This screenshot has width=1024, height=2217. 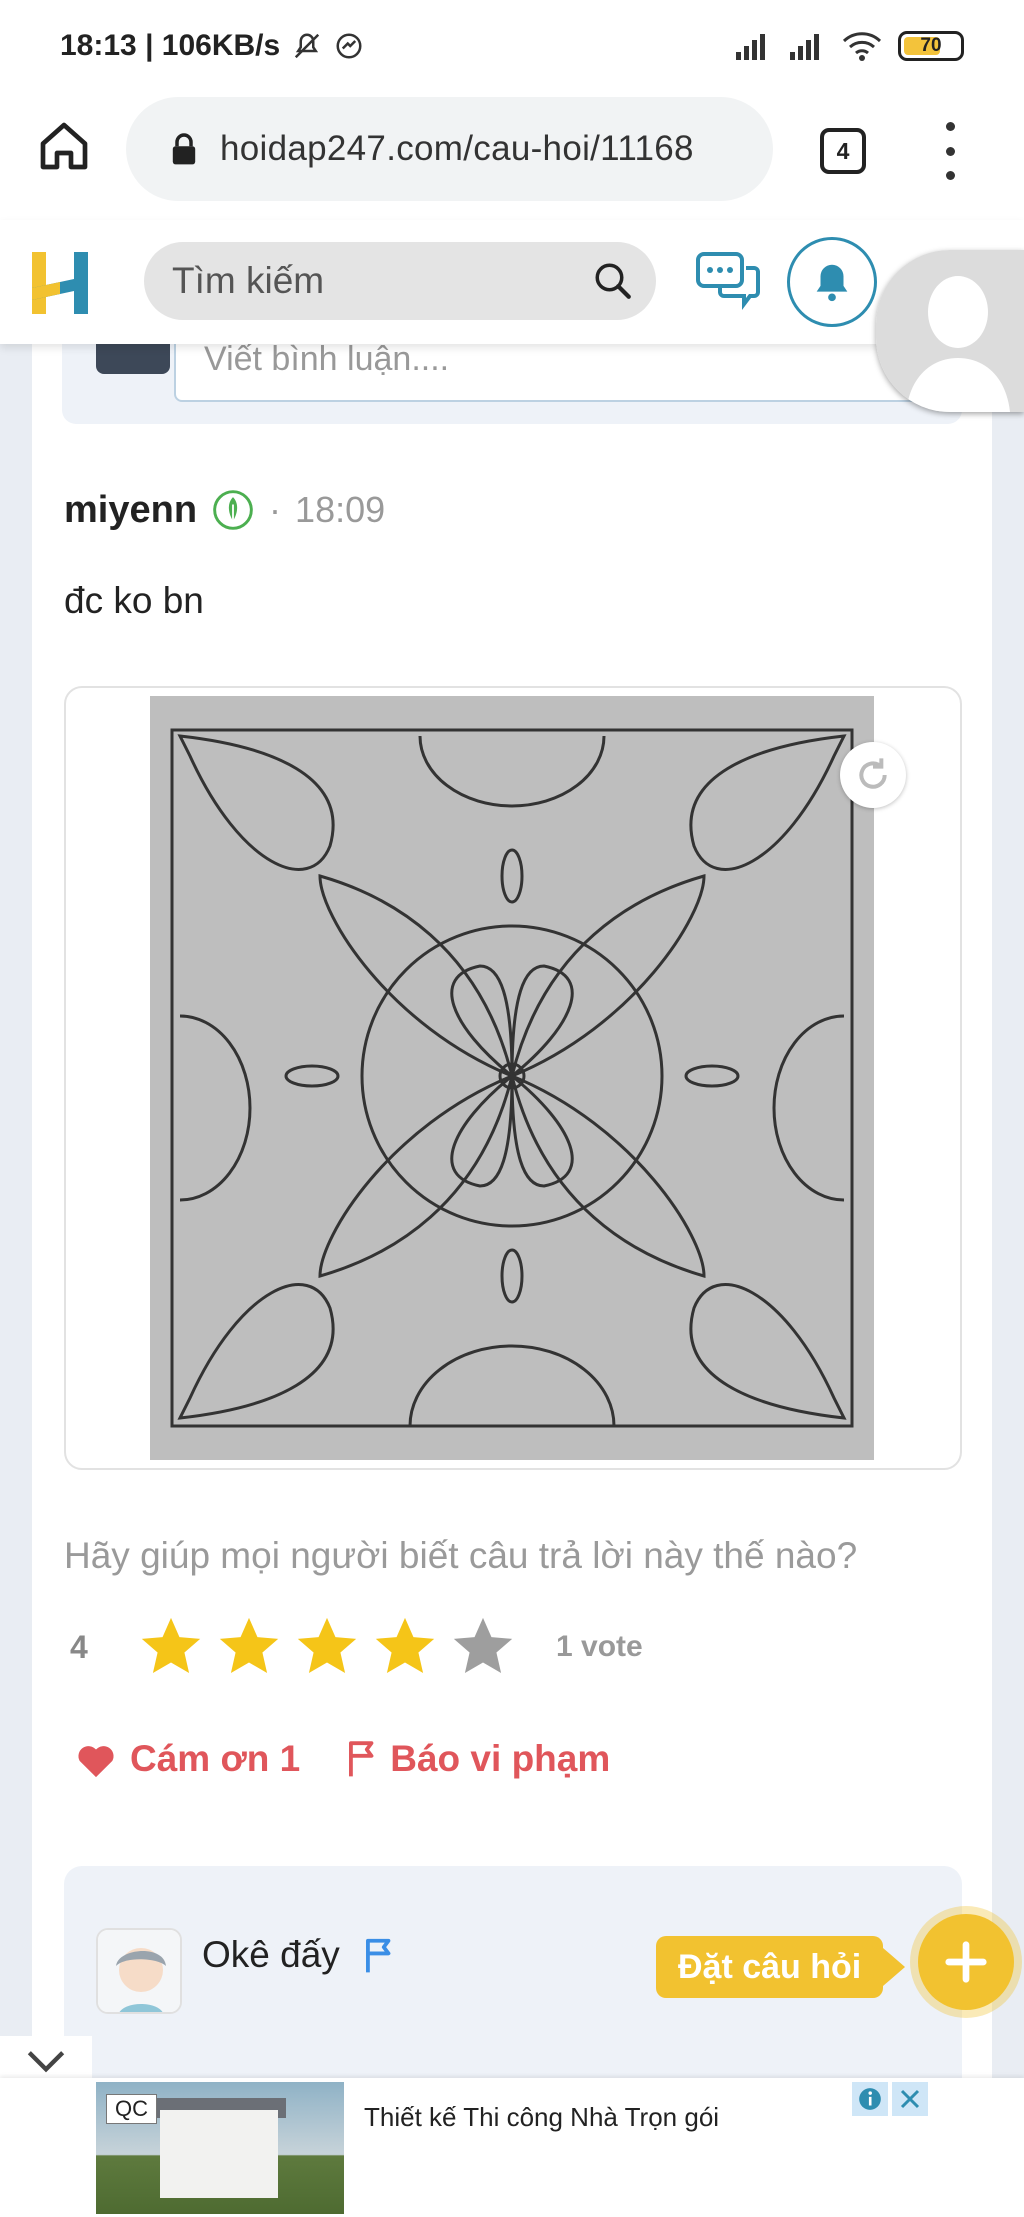 I want to click on next-answer-author-row: Okê đấy, so click(x=299, y=1955).